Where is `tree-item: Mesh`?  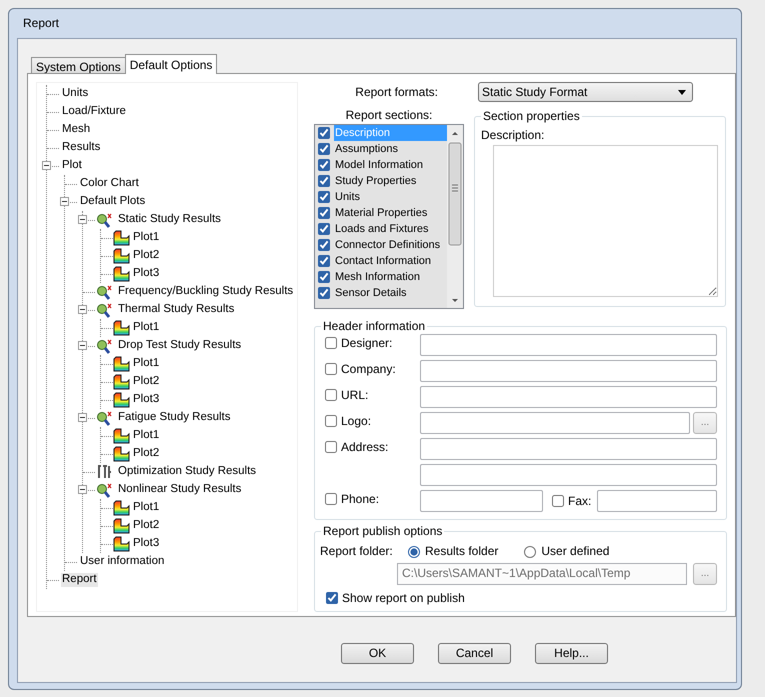 tree-item: Mesh is located at coordinates (76, 130).